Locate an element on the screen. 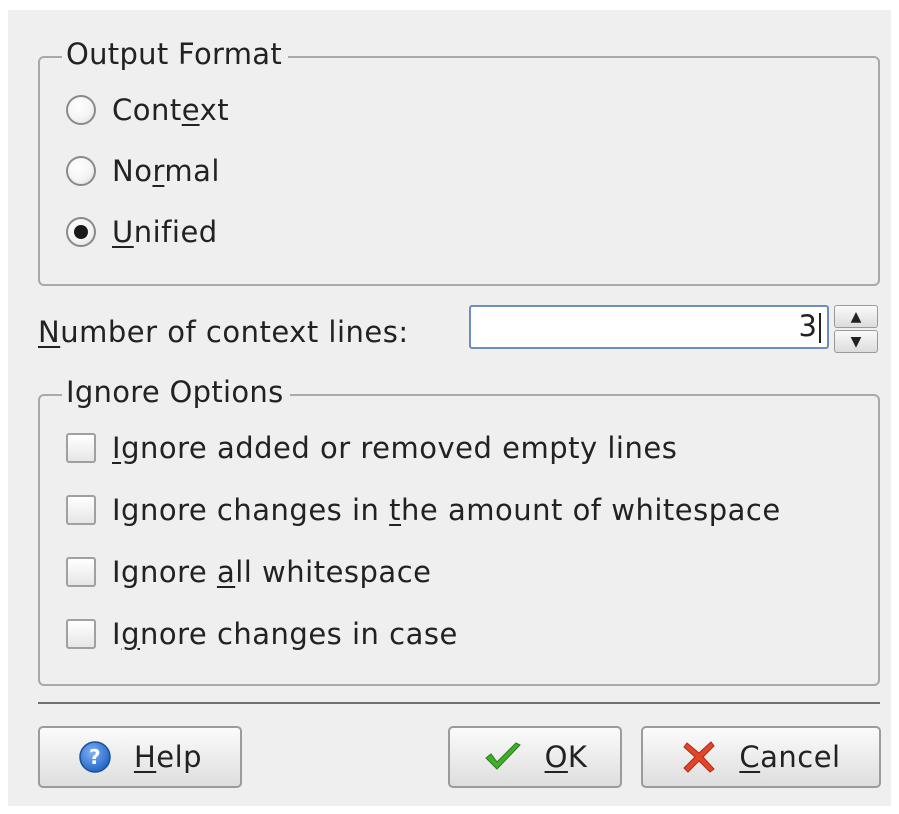 The image size is (899, 814). cancel-button-label: Cancel is located at coordinates (790, 757).